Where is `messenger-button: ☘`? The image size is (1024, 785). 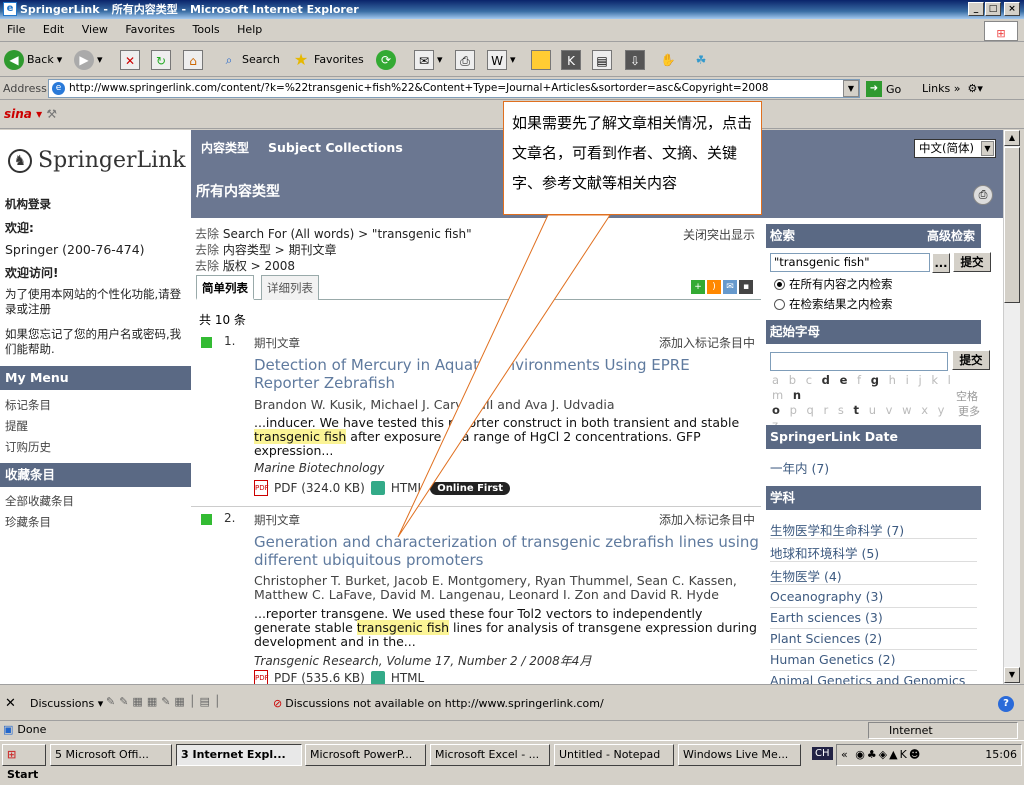 messenger-button: ☘ is located at coordinates (701, 60).